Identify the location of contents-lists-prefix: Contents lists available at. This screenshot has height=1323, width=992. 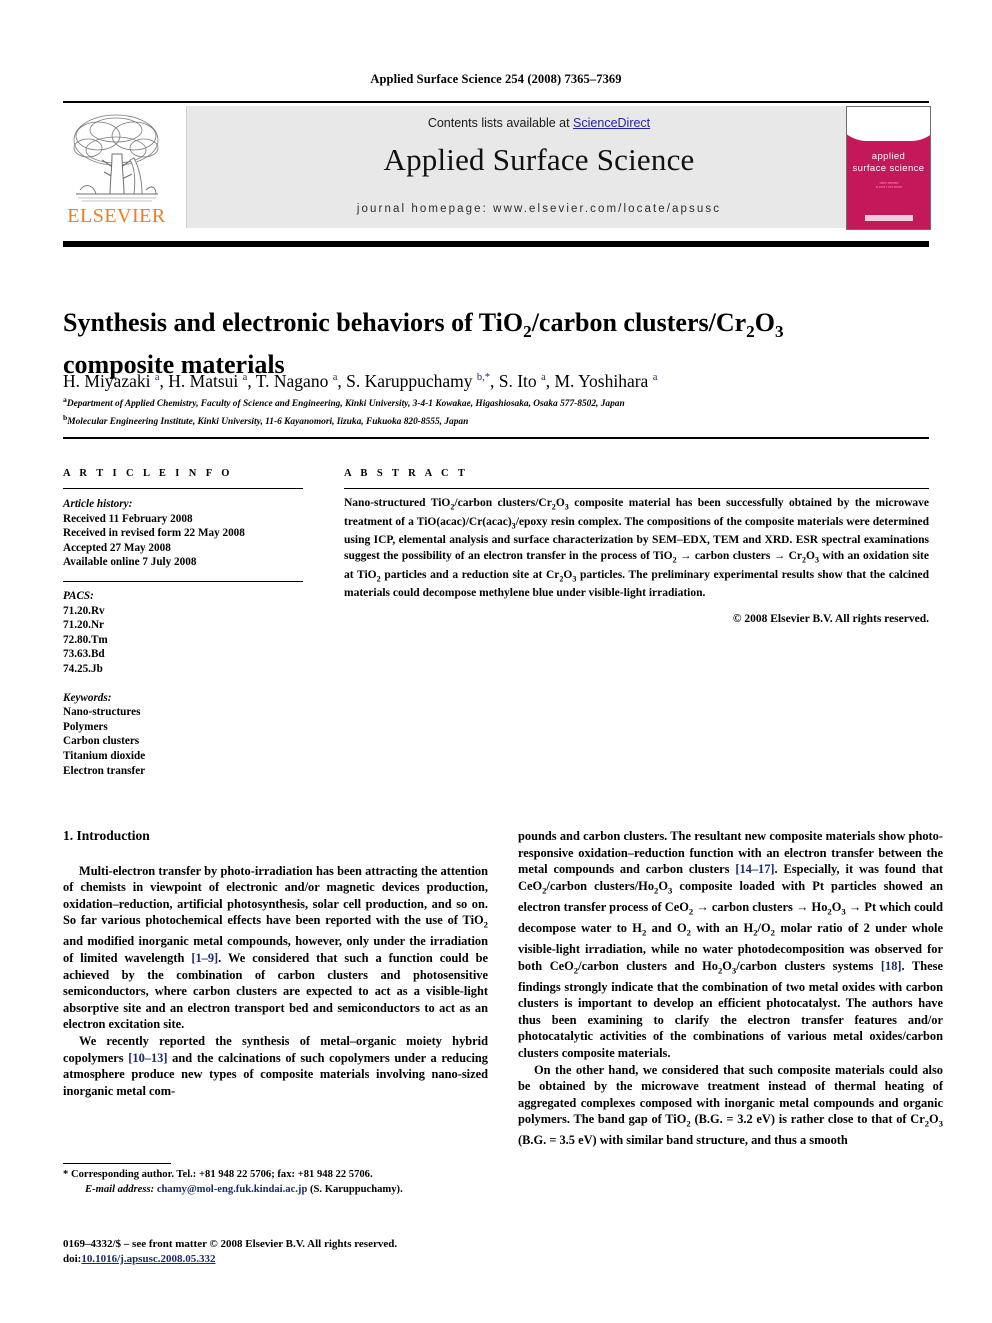
(500, 123).